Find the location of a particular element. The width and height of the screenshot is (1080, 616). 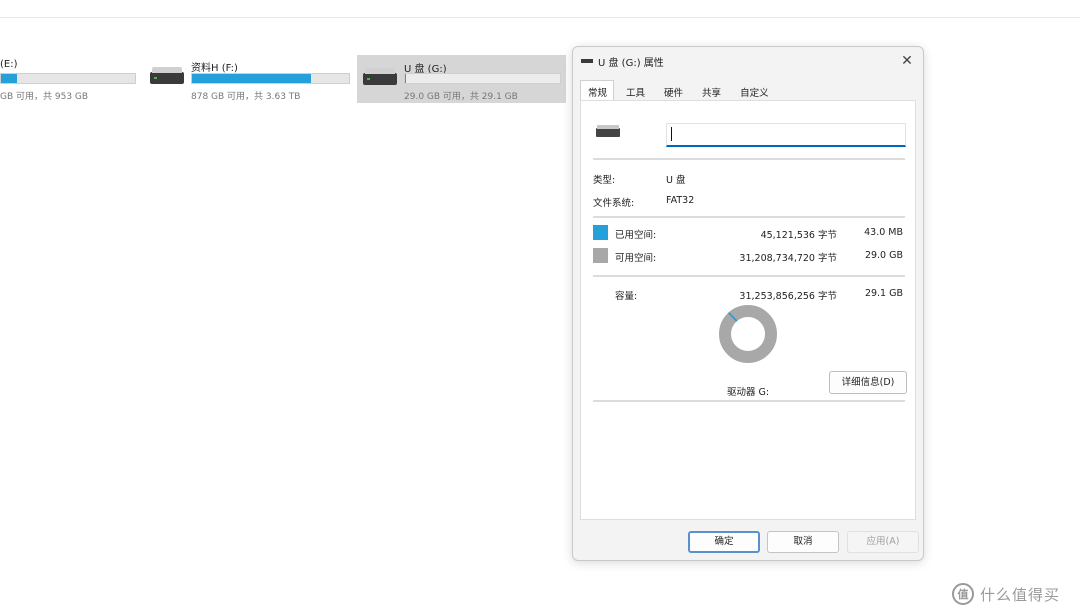

free-space-bytes: 31,208,734,720 字节 is located at coordinates (788, 258).